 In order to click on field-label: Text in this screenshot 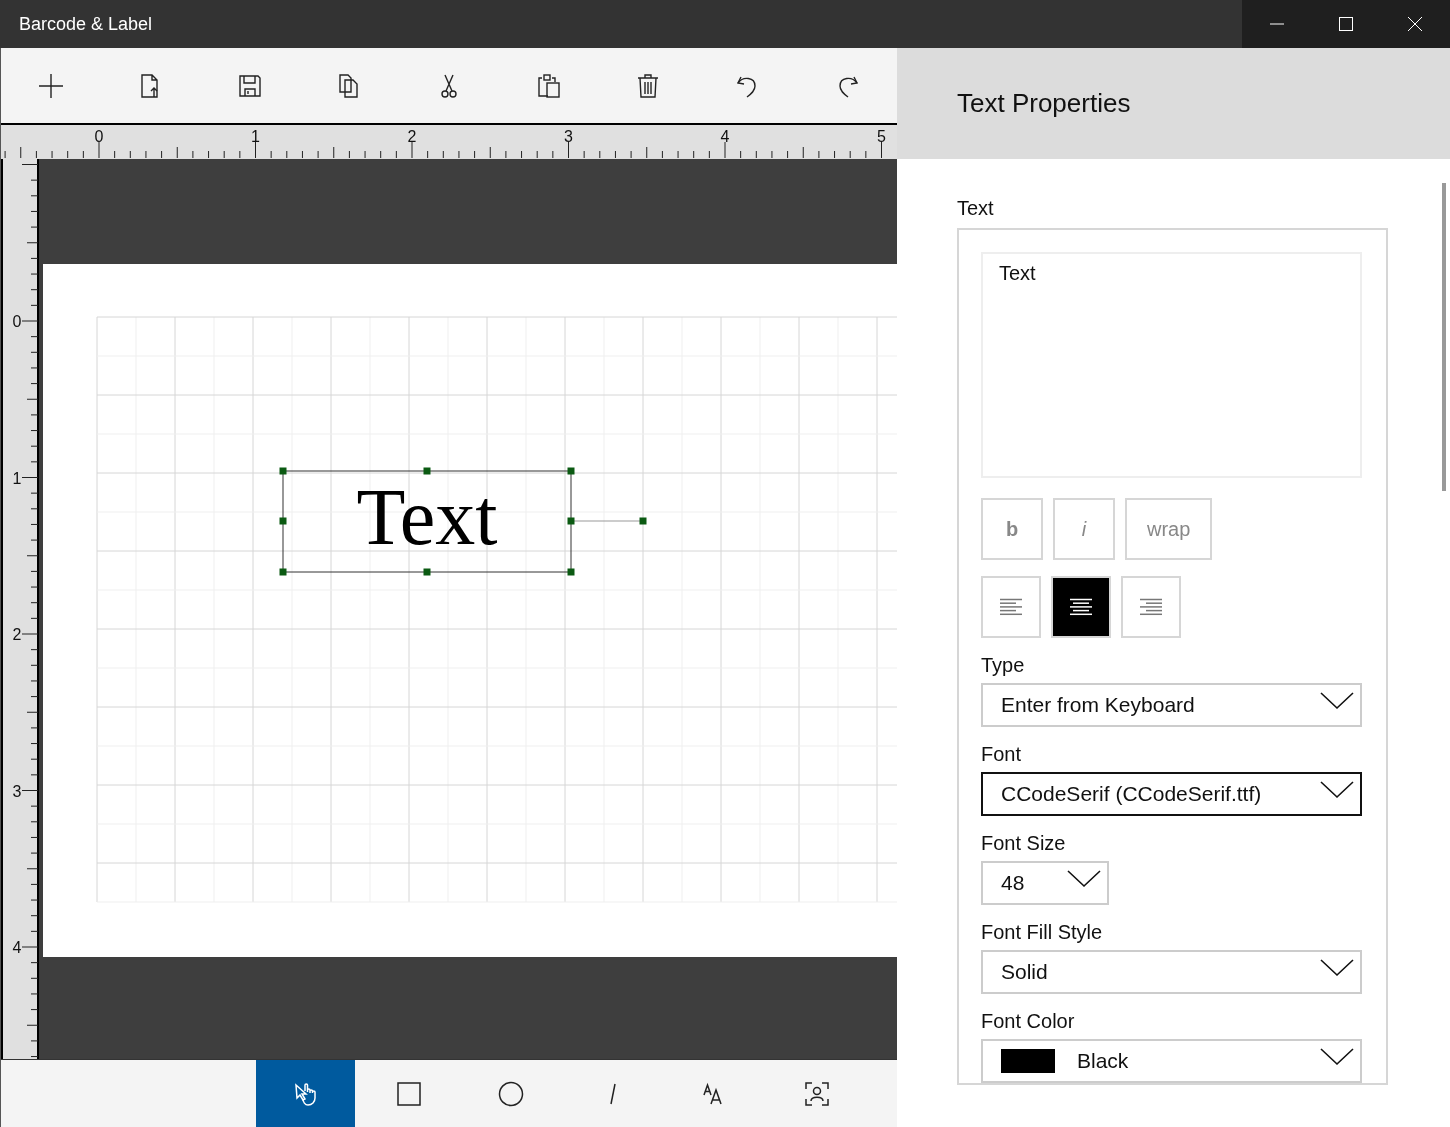, I will do `click(975, 208)`.